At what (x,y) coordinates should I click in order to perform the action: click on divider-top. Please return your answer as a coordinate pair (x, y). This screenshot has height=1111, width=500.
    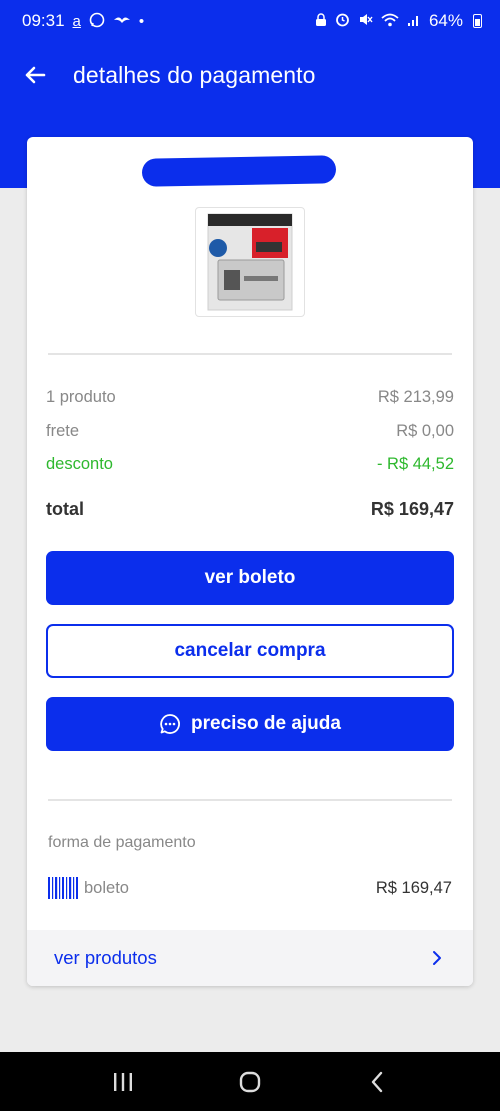
    Looking at the image, I should click on (250, 354).